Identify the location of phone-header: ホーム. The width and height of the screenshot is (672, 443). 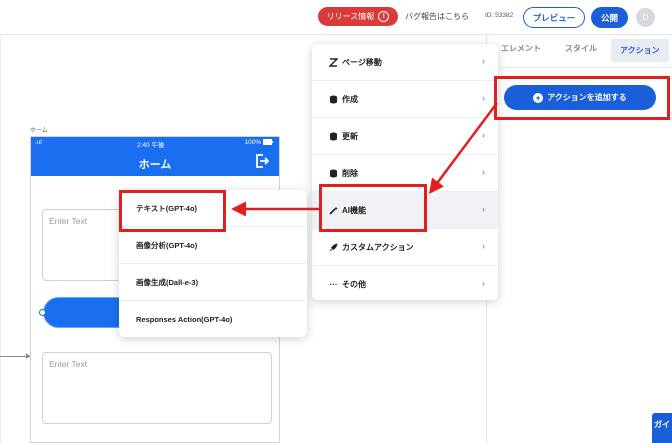
(155, 162).